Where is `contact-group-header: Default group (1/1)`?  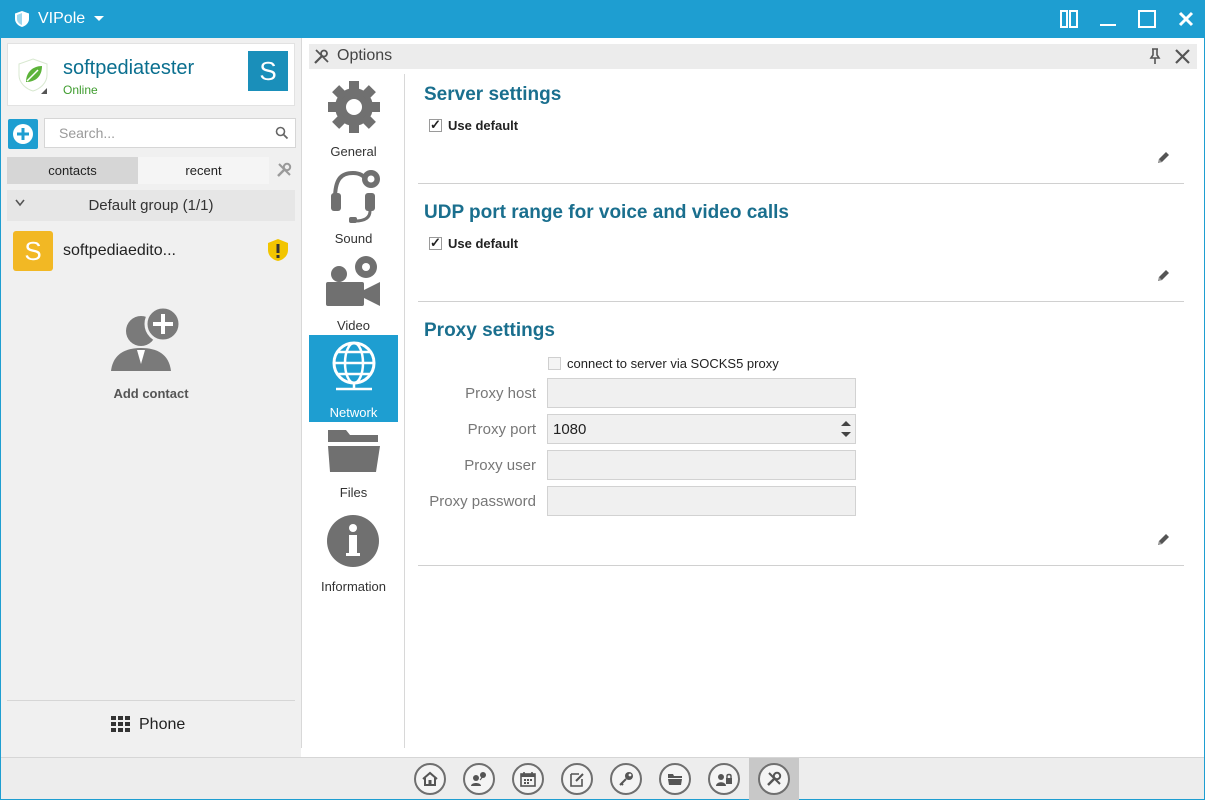
contact-group-header: Default group (1/1) is located at coordinates (151, 205).